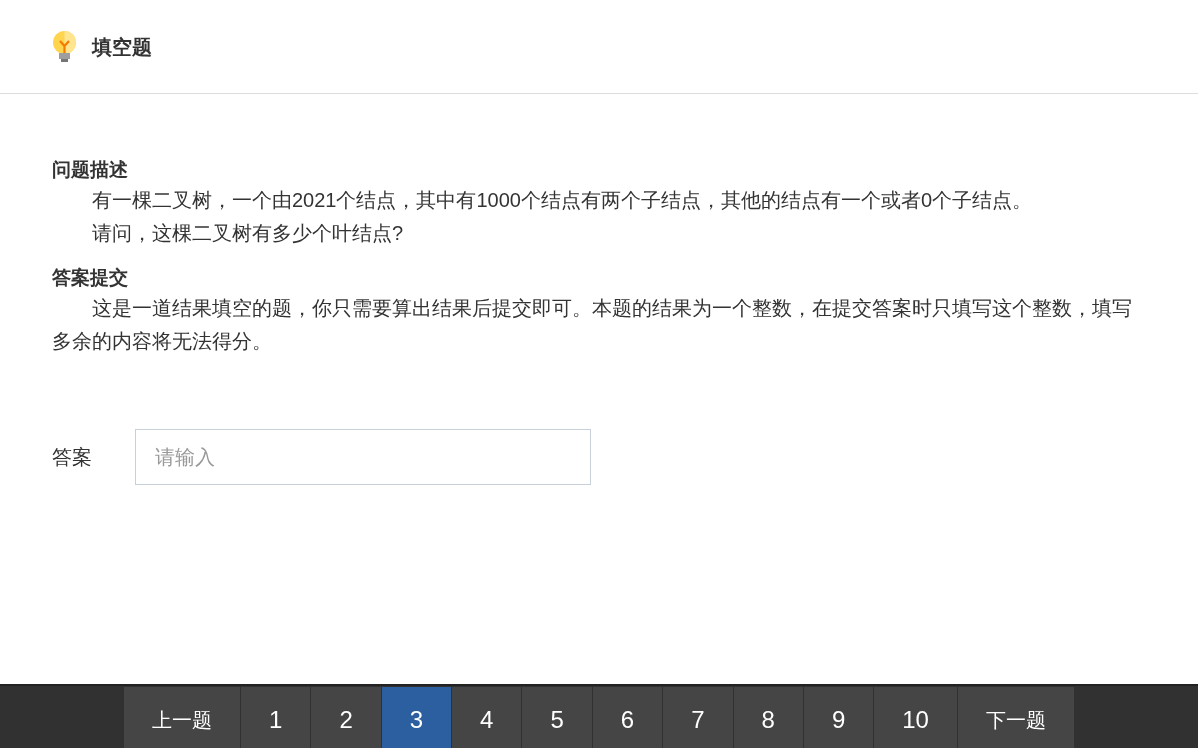 The width and height of the screenshot is (1198, 748). What do you see at coordinates (122, 47) in the screenshot?
I see `page-title: 填空题` at bounding box center [122, 47].